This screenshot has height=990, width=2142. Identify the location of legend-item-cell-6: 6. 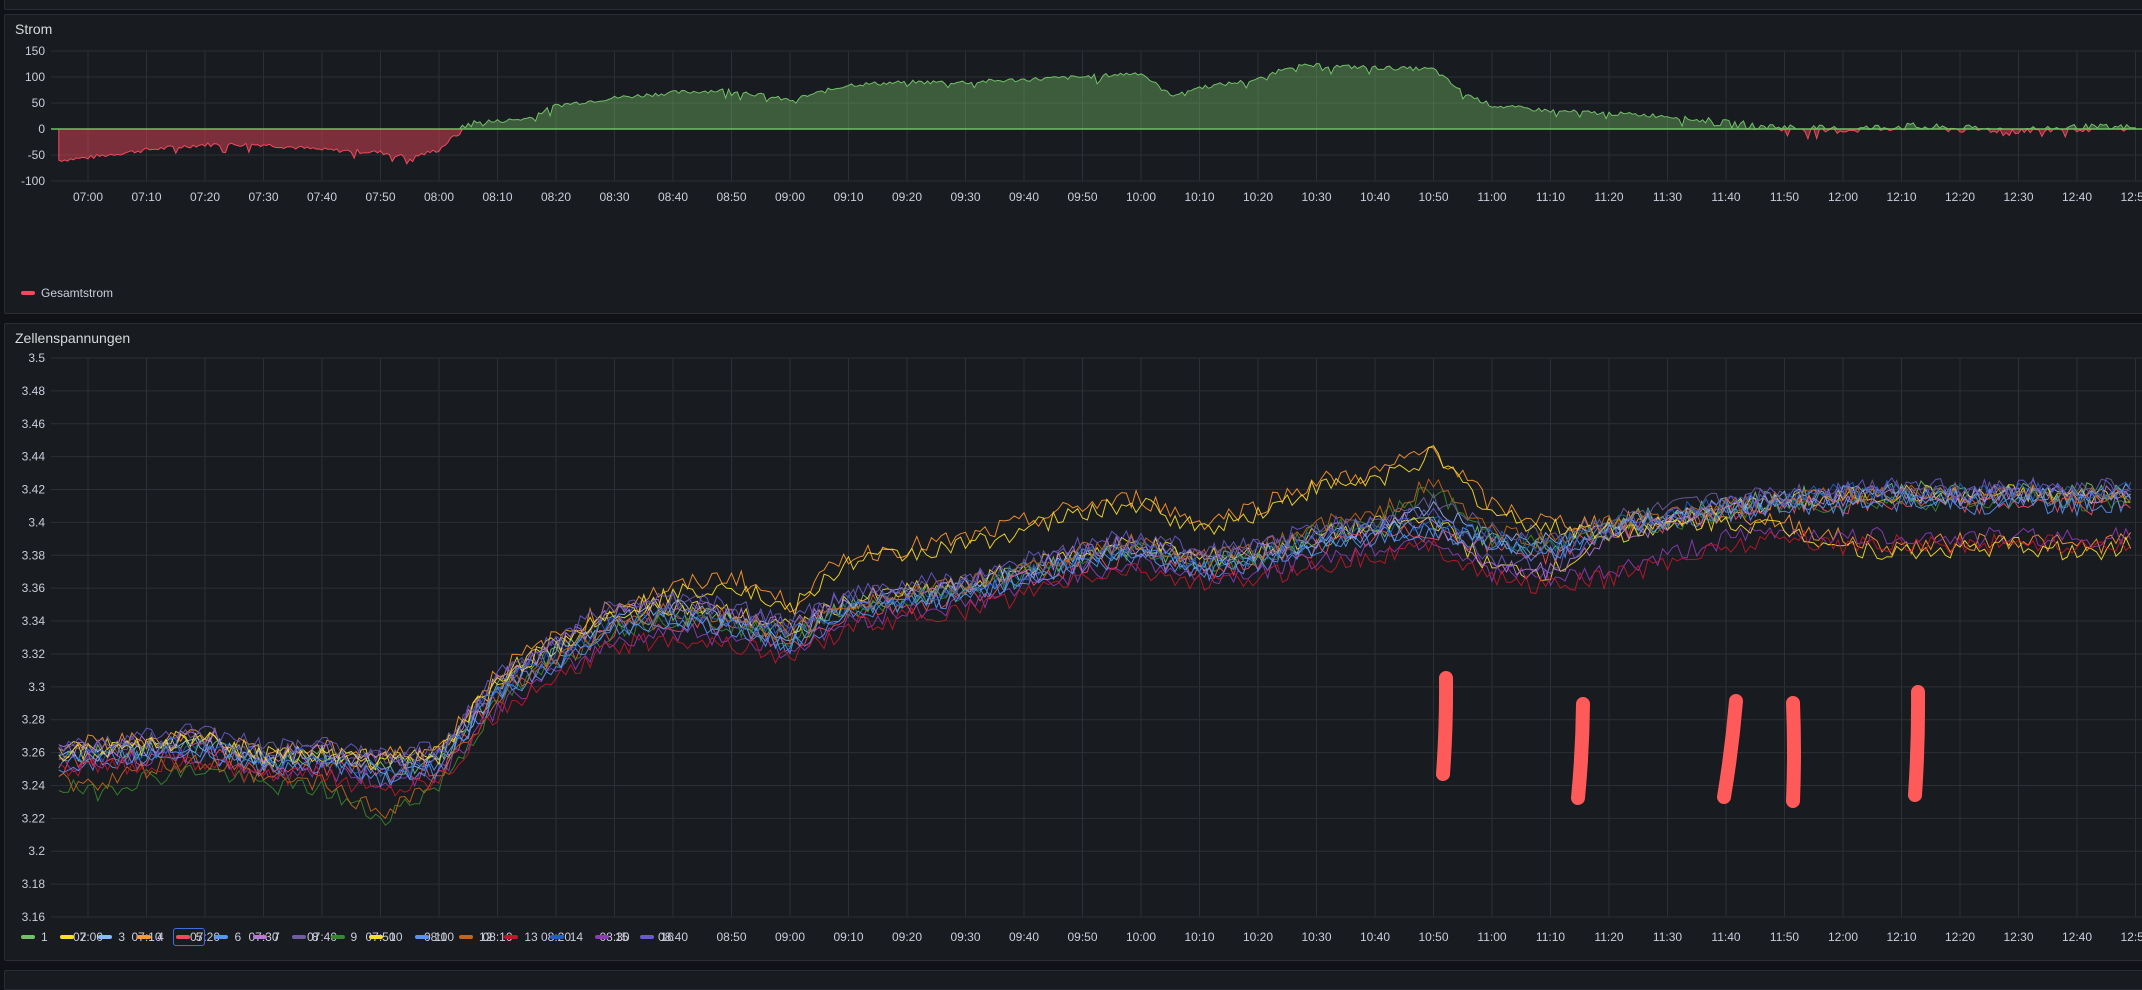
(227, 937).